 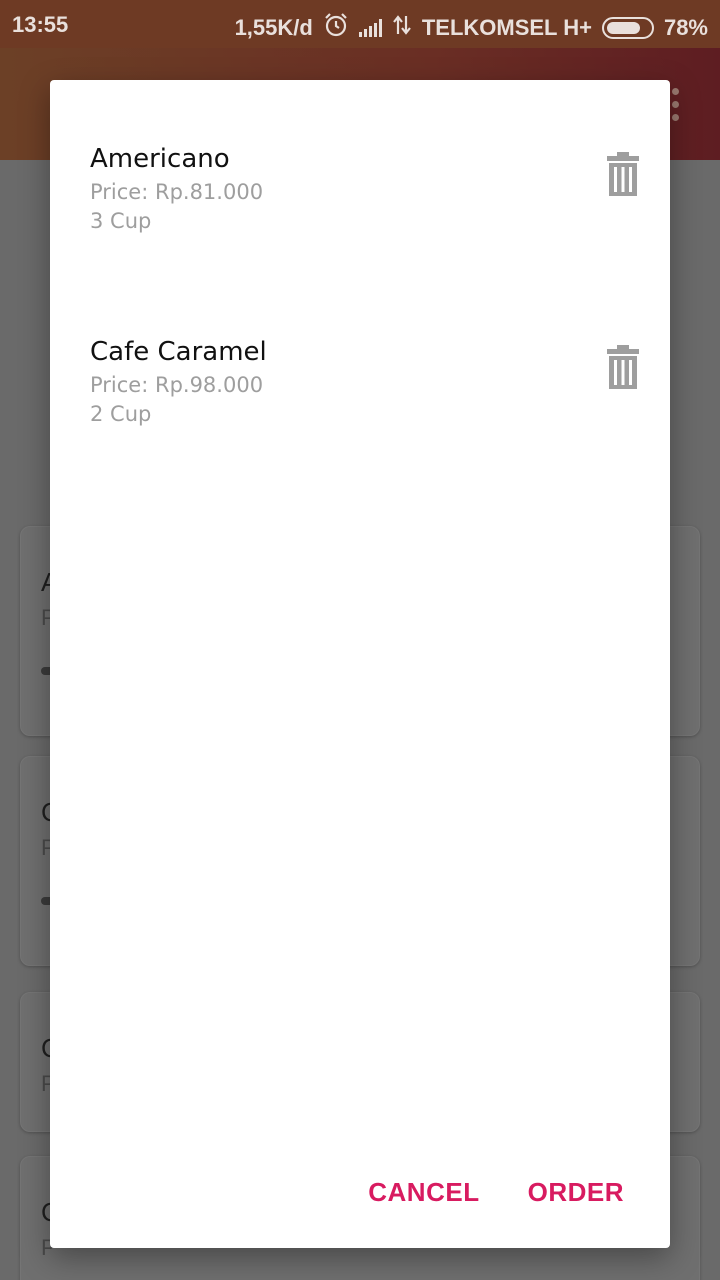 I want to click on signal-icon, so click(x=370, y=28).